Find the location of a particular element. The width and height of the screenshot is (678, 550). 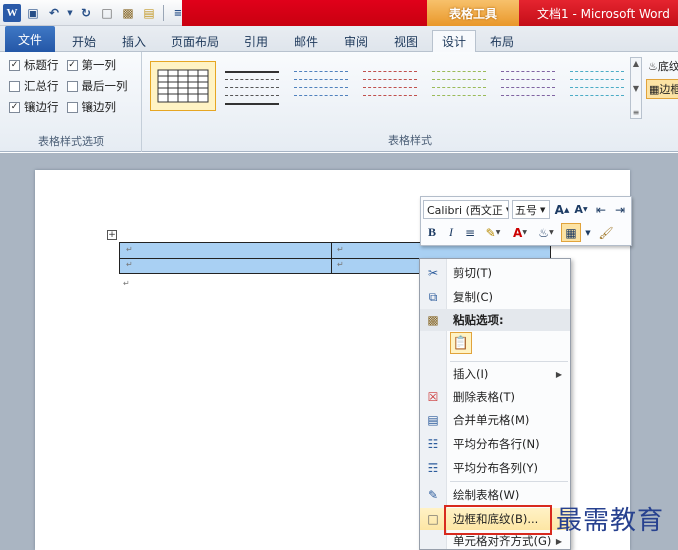

table-style-aqua is located at coordinates (597, 86).